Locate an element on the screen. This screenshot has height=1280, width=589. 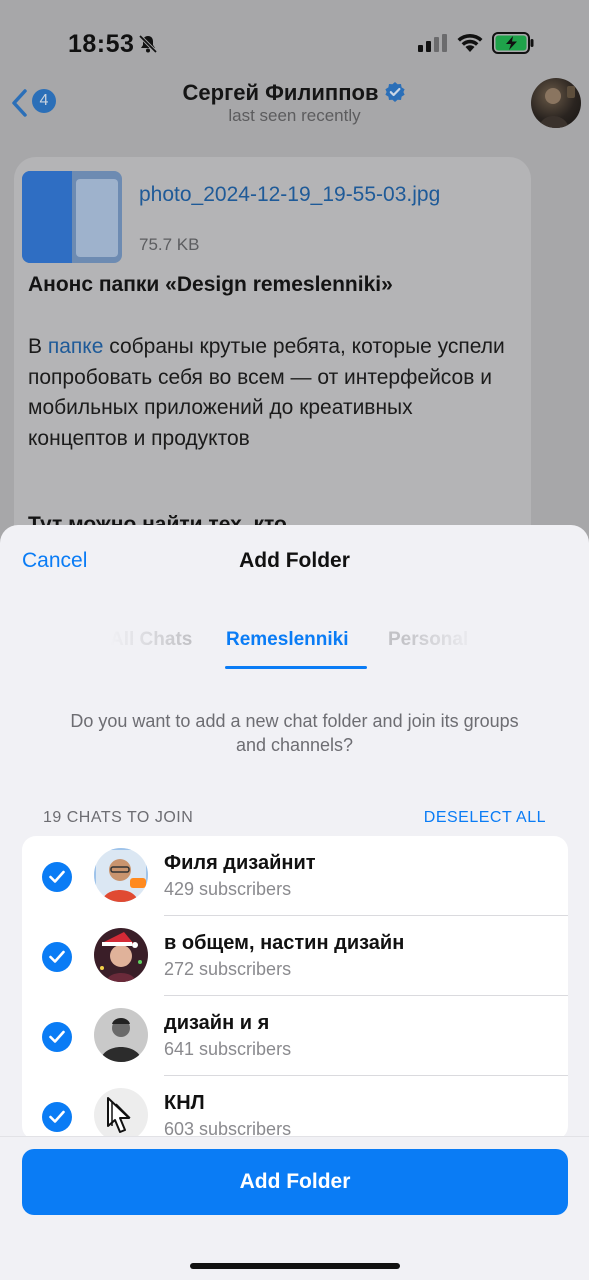
deselect-all-button: DESELECT ALL is located at coordinates (485, 818).